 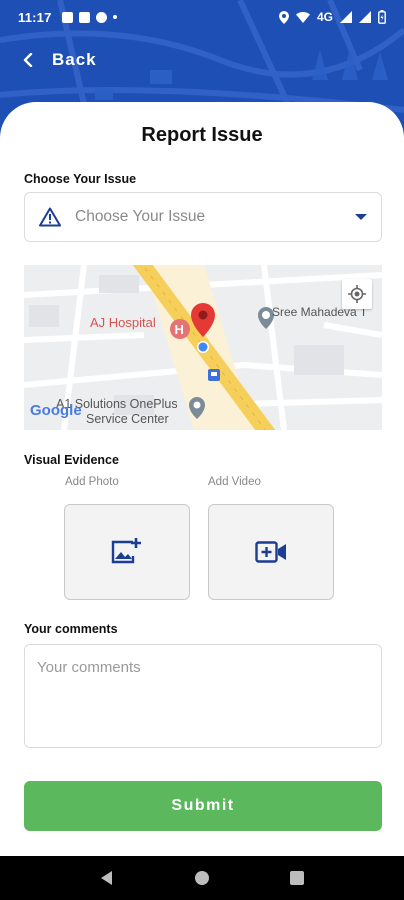 I want to click on map-place-hospital: AJ Hospital, so click(x=123, y=322).